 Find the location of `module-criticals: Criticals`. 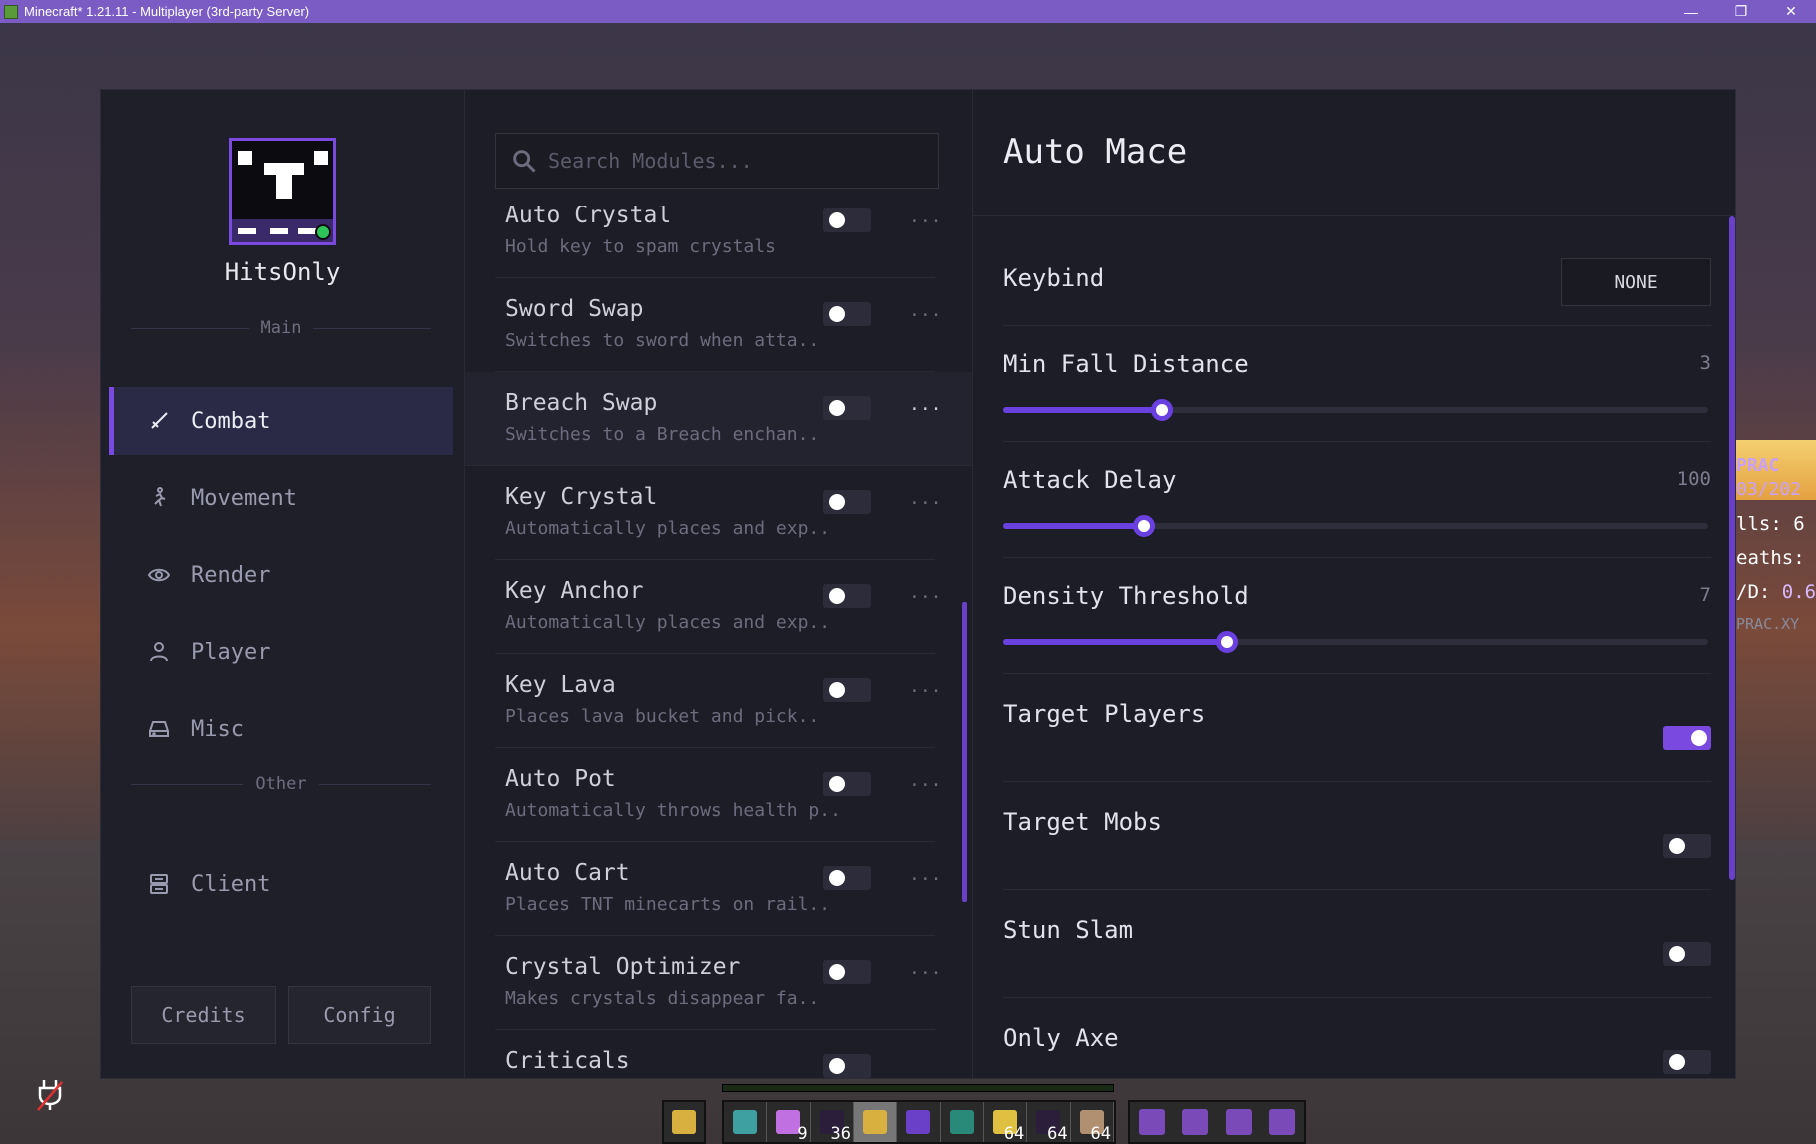

module-criticals: Criticals is located at coordinates (715, 1054).